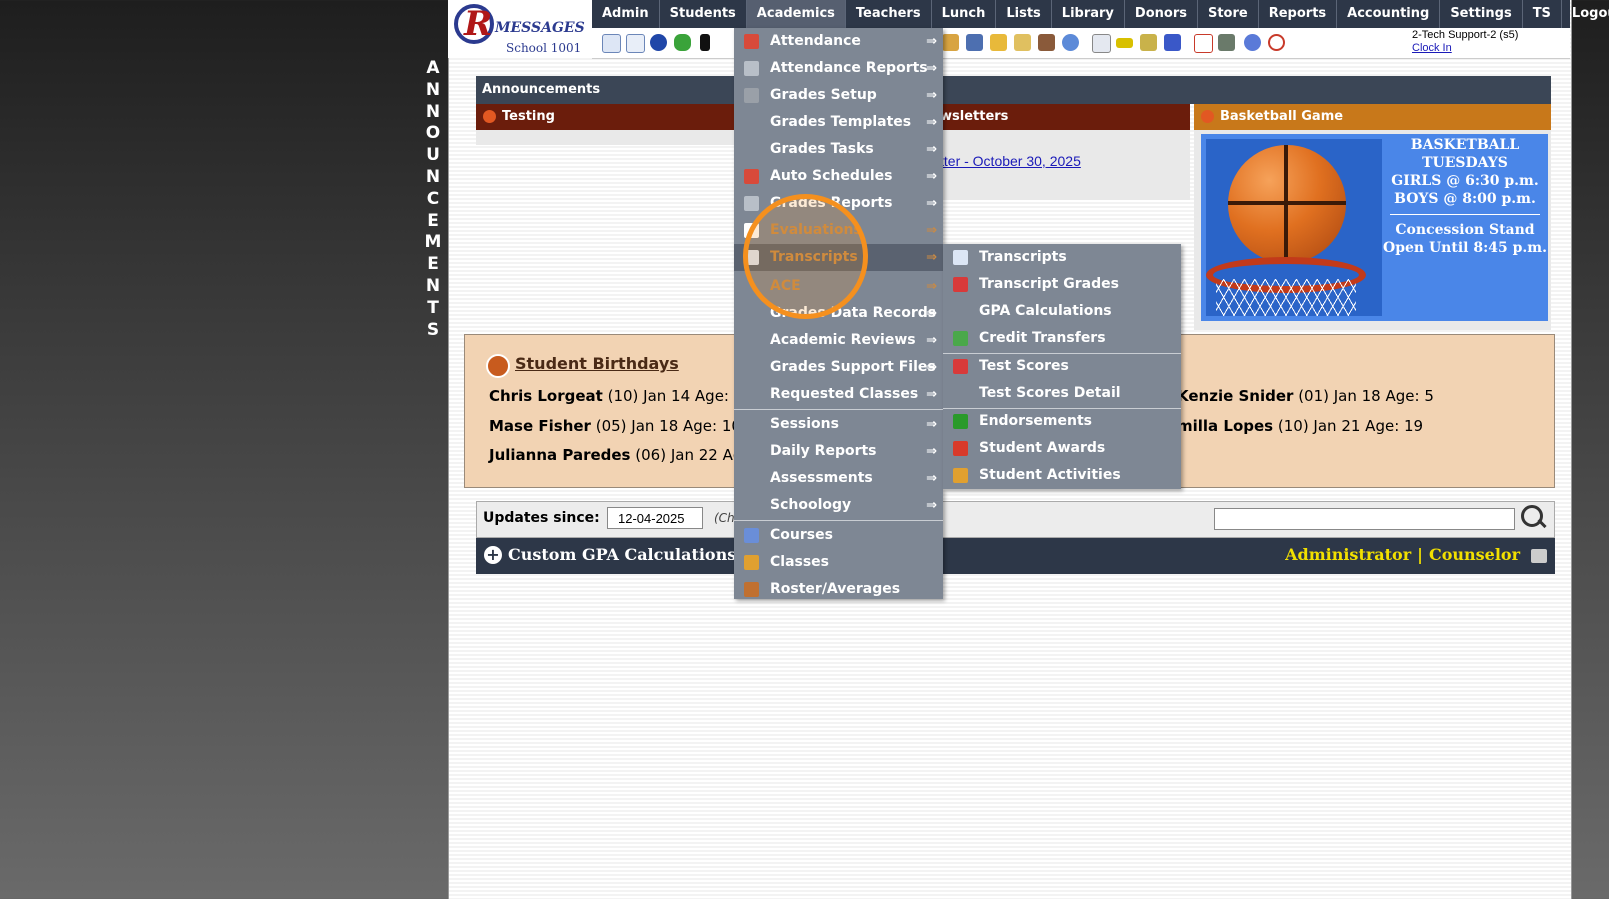 The height and width of the screenshot is (899, 1609). I want to click on nav-admin: Admin, so click(626, 14).